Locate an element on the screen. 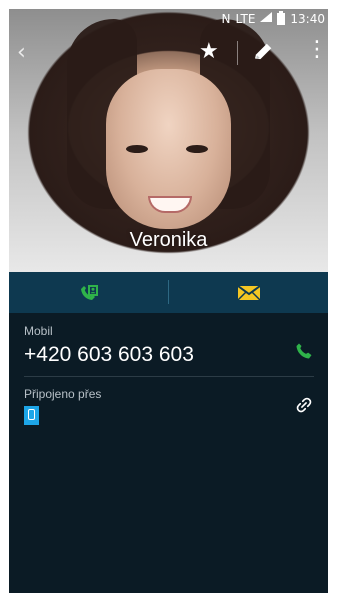  signal-icon is located at coordinates (266, 18).